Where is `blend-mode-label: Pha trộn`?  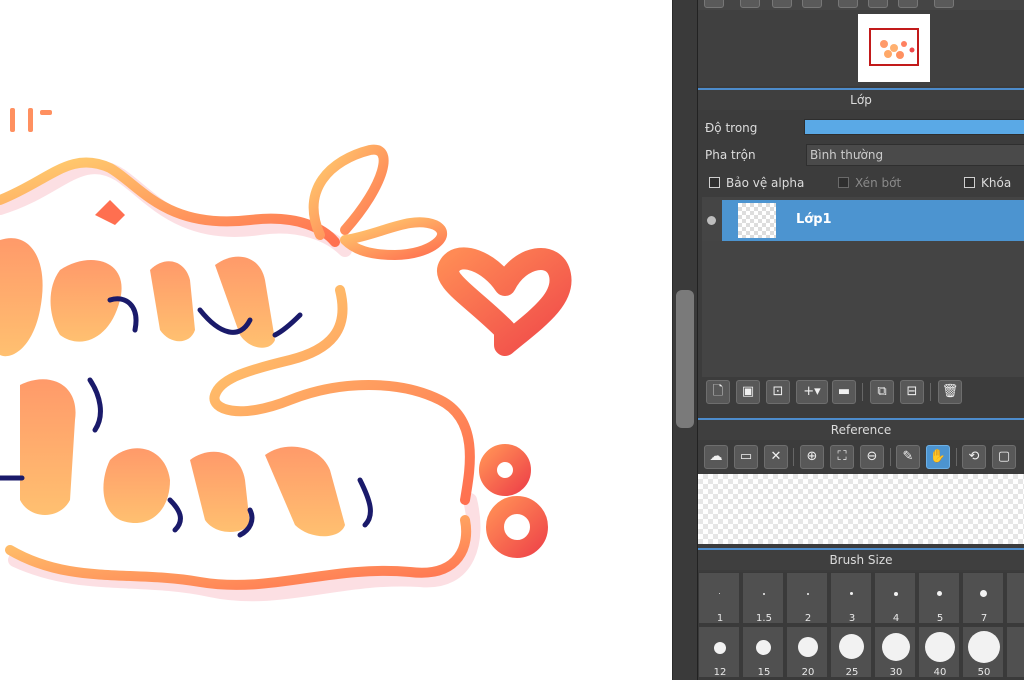
blend-mode-label: Pha trộn is located at coordinates (730, 155).